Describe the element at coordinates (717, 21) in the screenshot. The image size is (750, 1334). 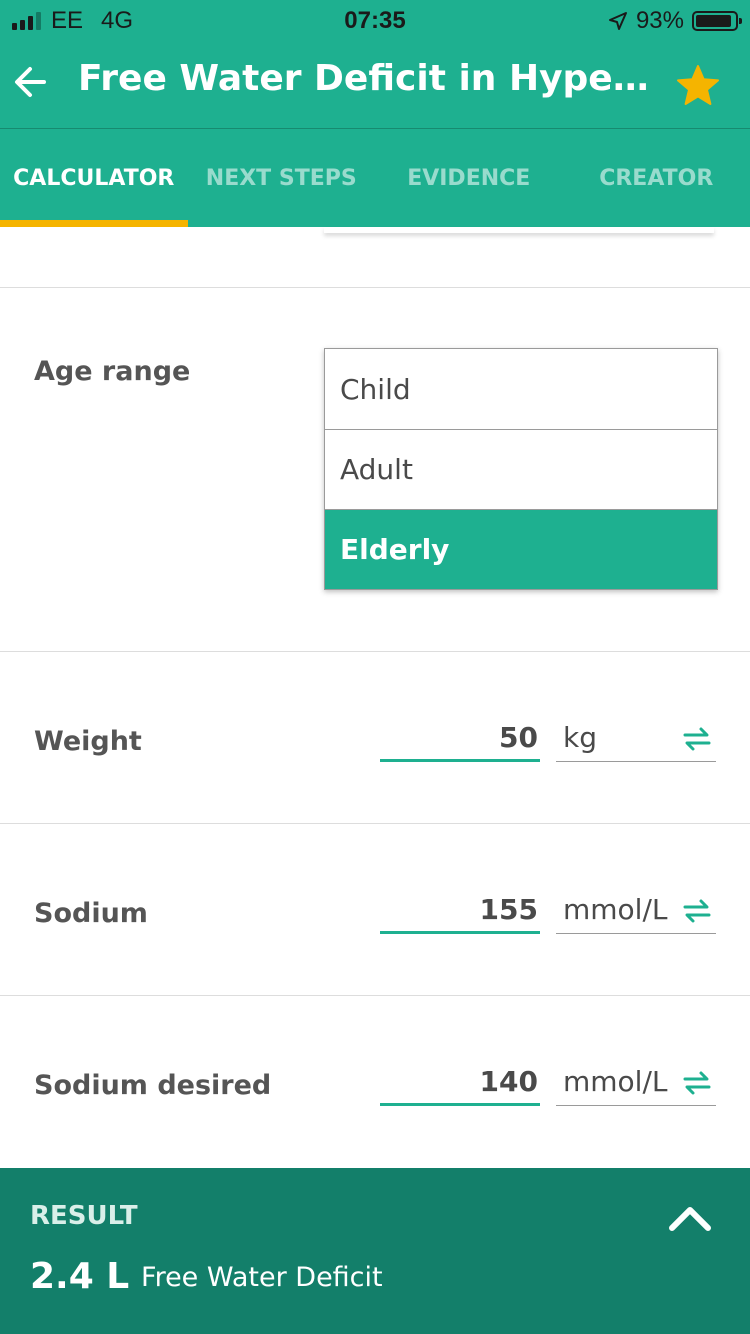
I see `battery-icon` at that location.